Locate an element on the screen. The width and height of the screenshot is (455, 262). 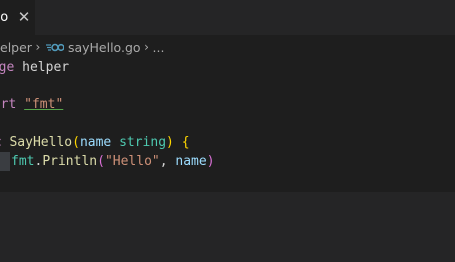
method-call: Println is located at coordinates (70, 161).